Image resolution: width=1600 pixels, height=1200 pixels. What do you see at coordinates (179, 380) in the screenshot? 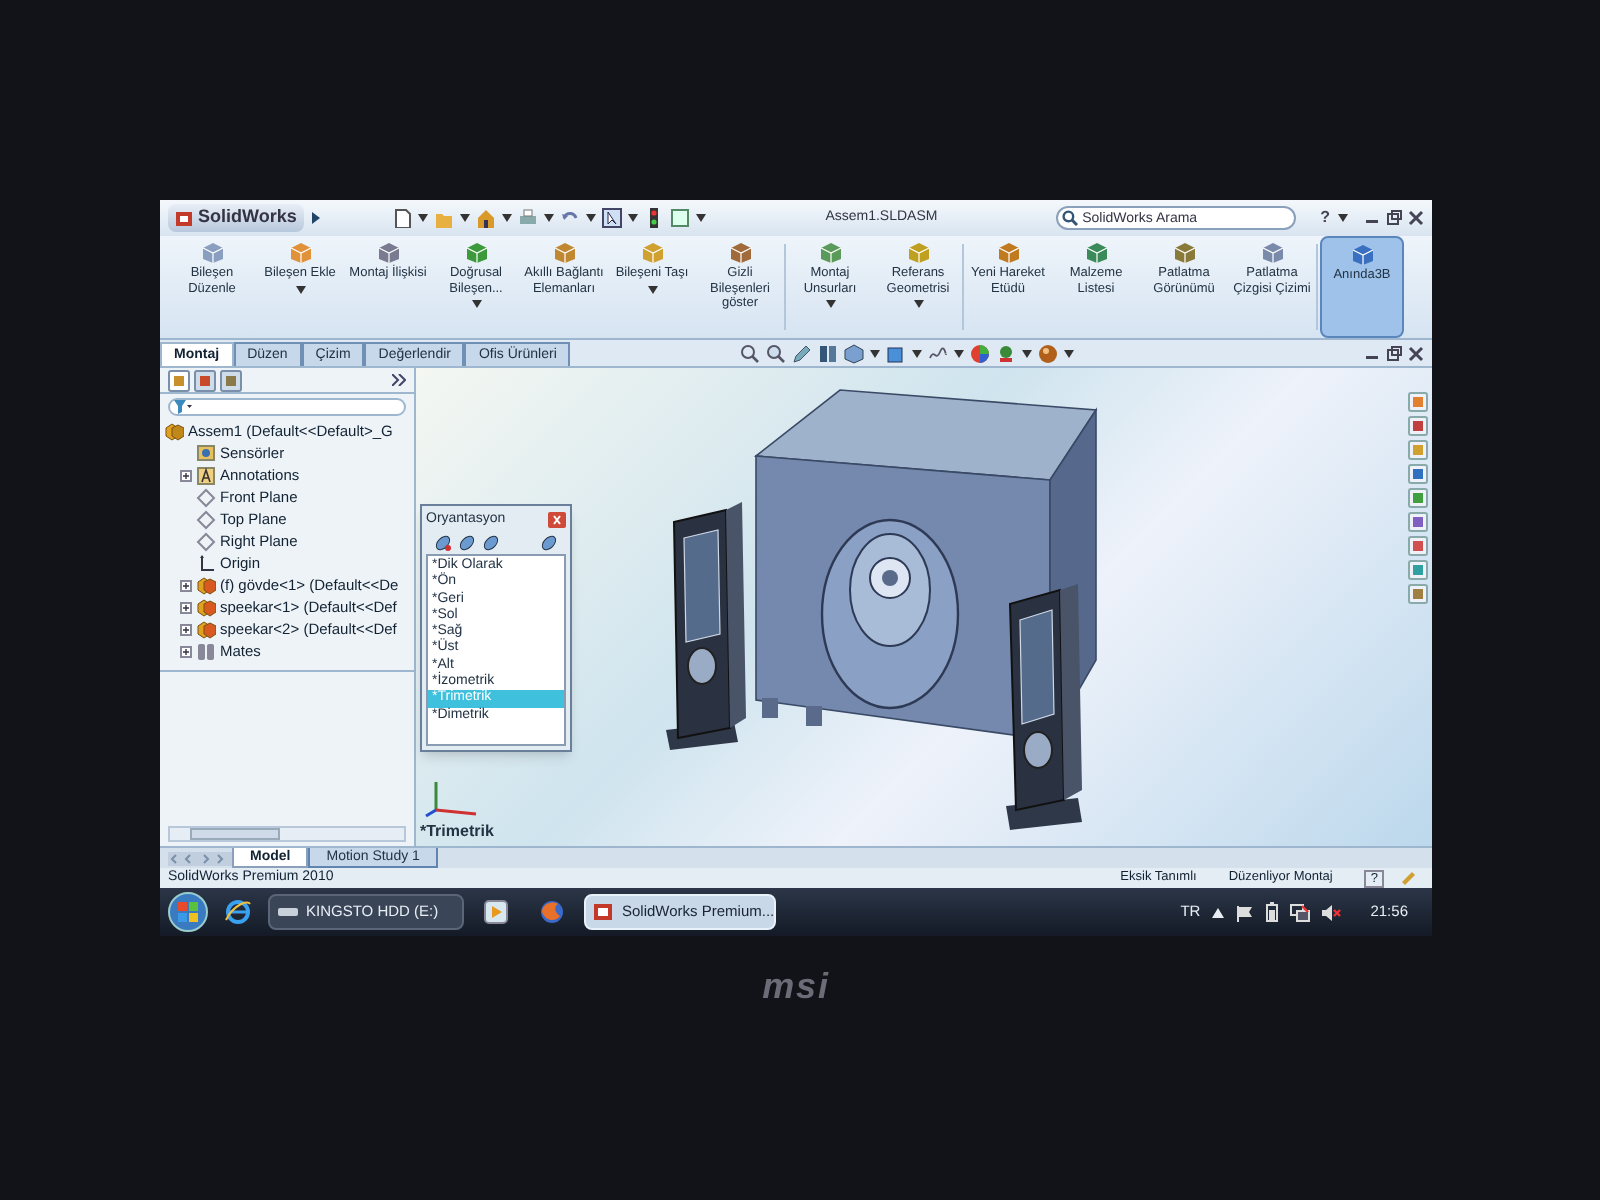
I see `tree-icon` at bounding box center [179, 380].